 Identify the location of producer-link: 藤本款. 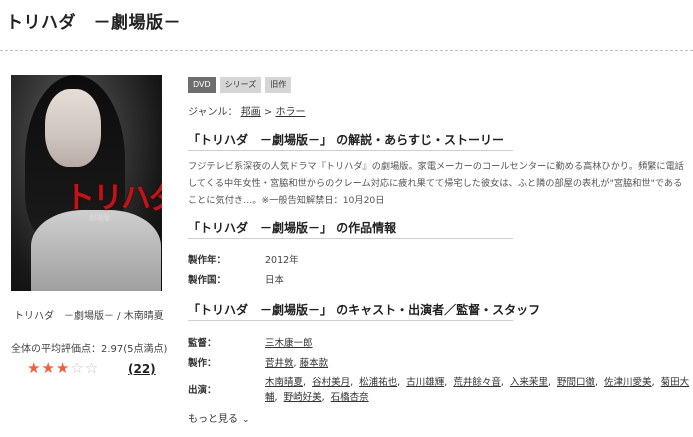
(314, 363).